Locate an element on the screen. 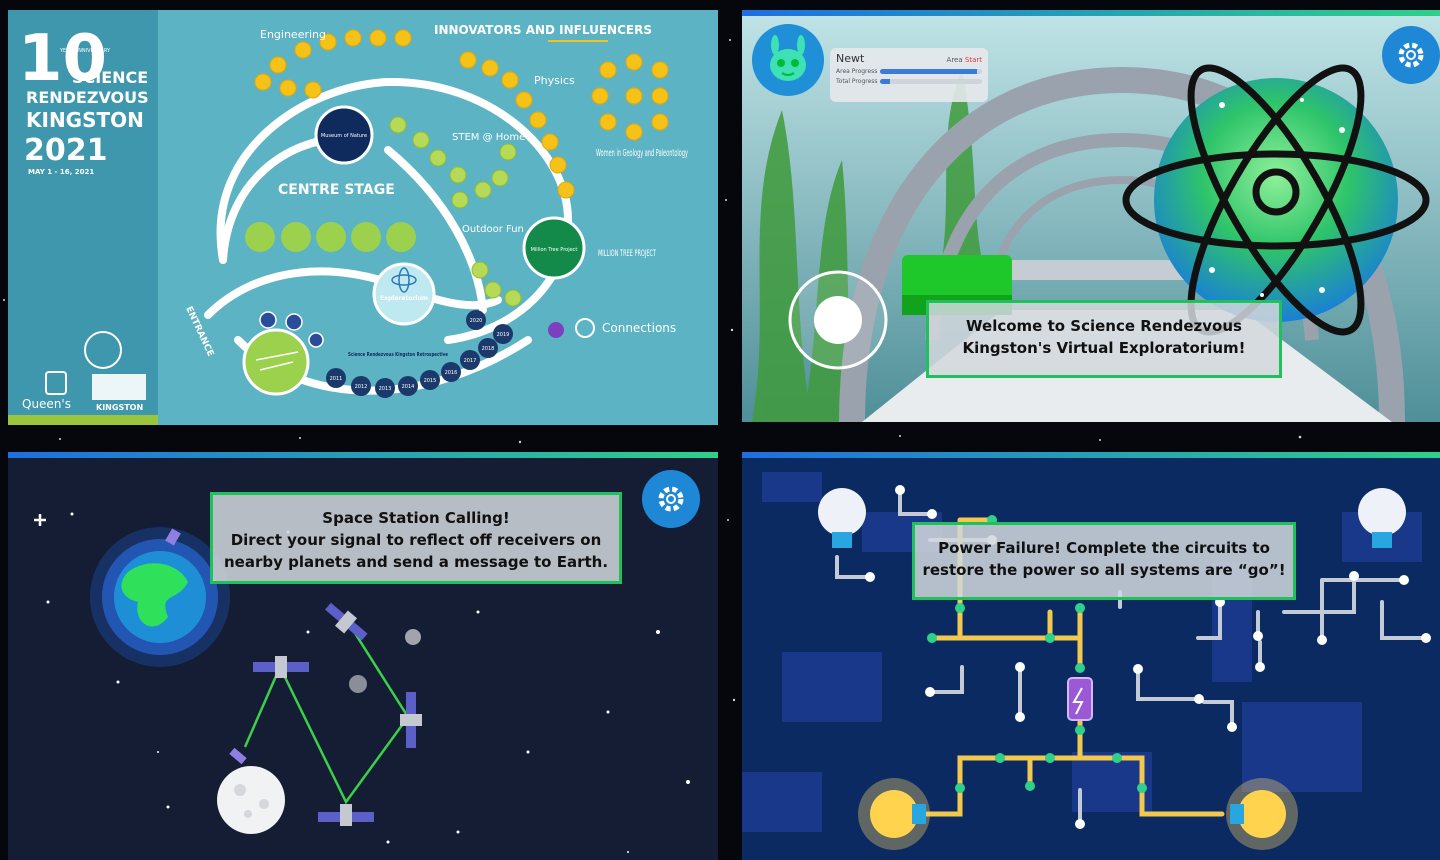 The image size is (1440, 860). exploratorium-node: Exploratorium is located at coordinates (404, 294).